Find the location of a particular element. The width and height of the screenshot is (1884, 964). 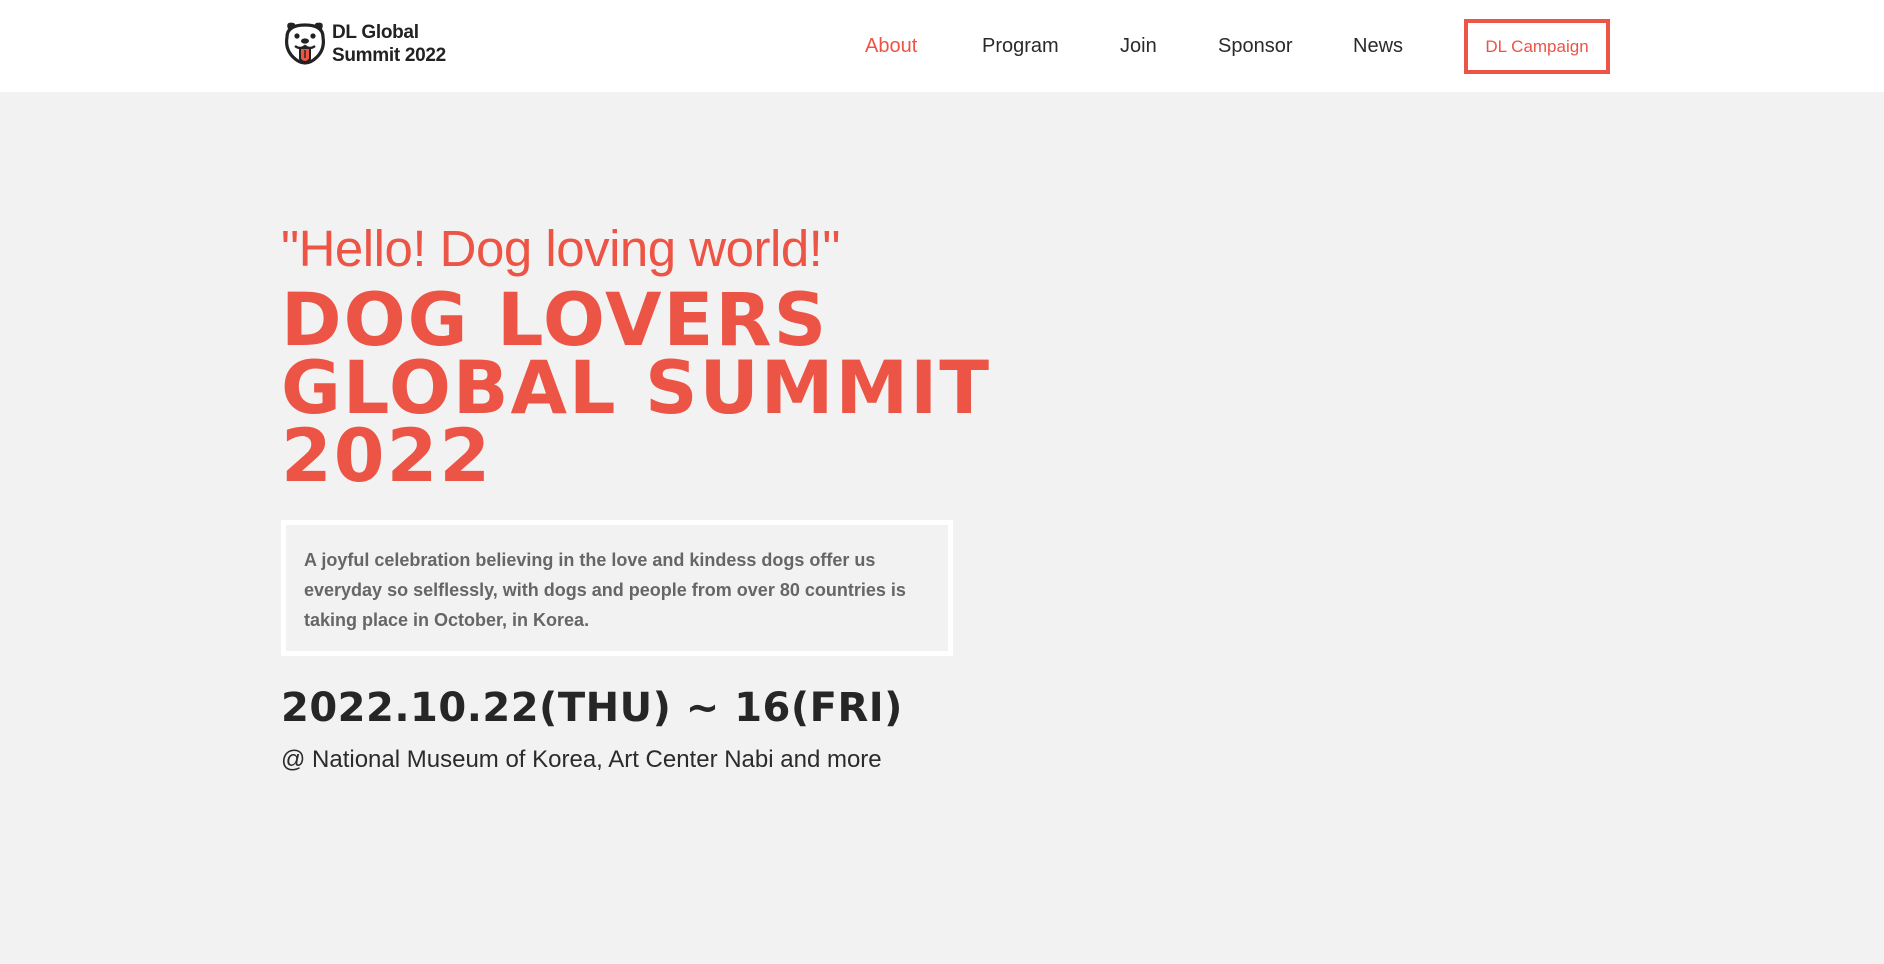

nav-item-news: News is located at coordinates (1378, 46).